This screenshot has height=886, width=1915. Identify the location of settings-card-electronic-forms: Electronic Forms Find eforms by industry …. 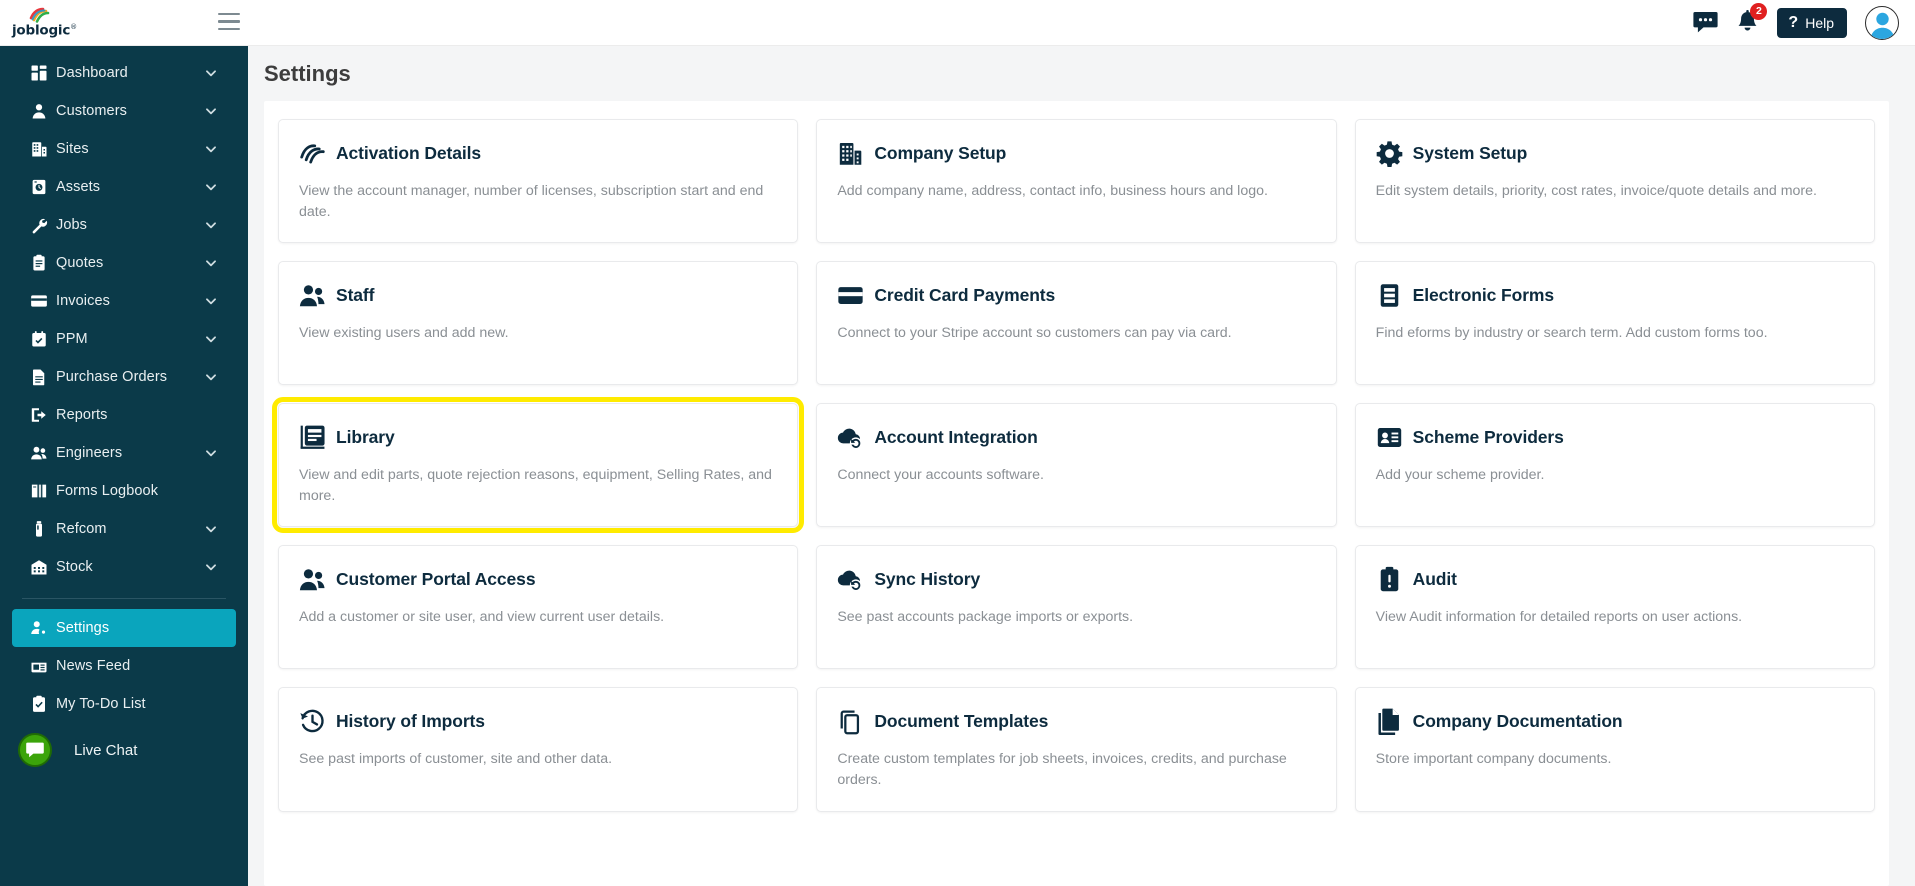
(1614, 323).